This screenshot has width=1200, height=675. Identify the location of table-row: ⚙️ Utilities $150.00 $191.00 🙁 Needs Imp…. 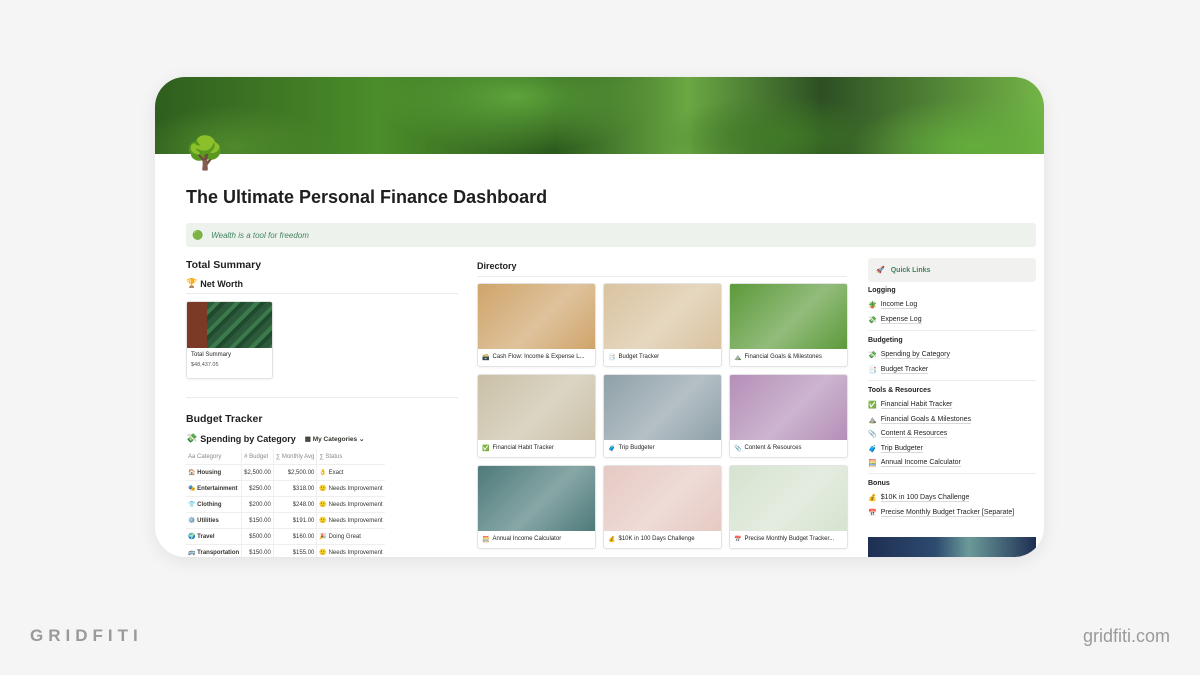
(285, 520).